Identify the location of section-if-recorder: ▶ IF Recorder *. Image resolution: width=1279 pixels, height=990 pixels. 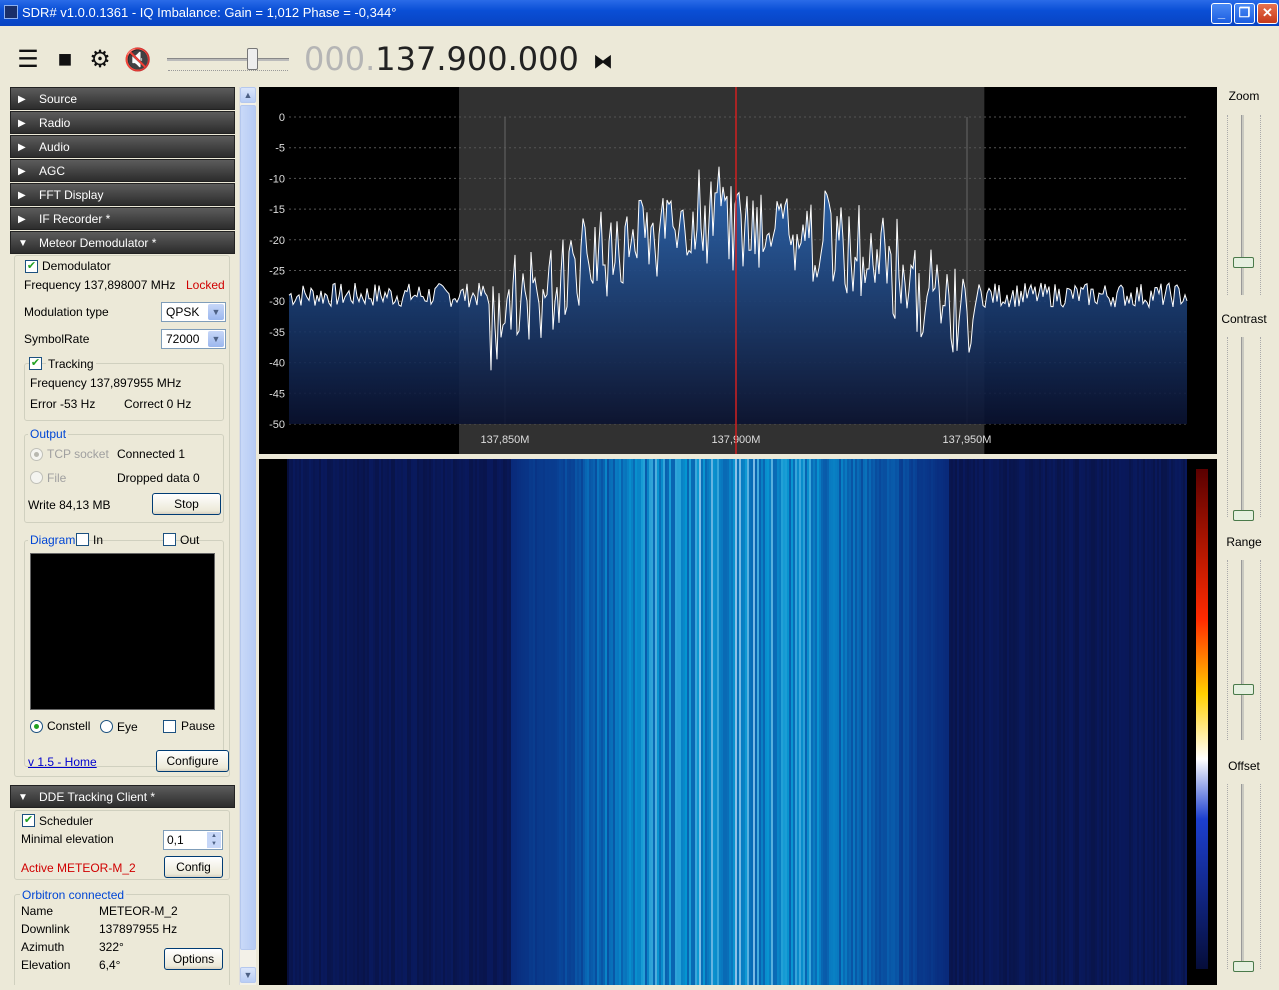
(122, 218).